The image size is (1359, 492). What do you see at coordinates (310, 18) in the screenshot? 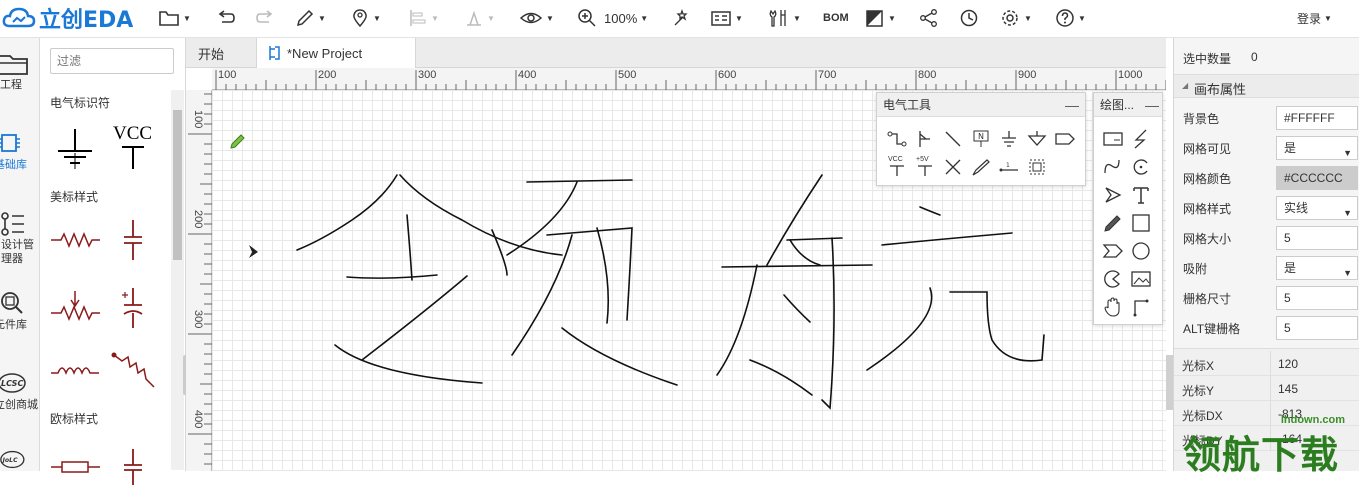
I see `pencil-menu-button: ▼` at bounding box center [310, 18].